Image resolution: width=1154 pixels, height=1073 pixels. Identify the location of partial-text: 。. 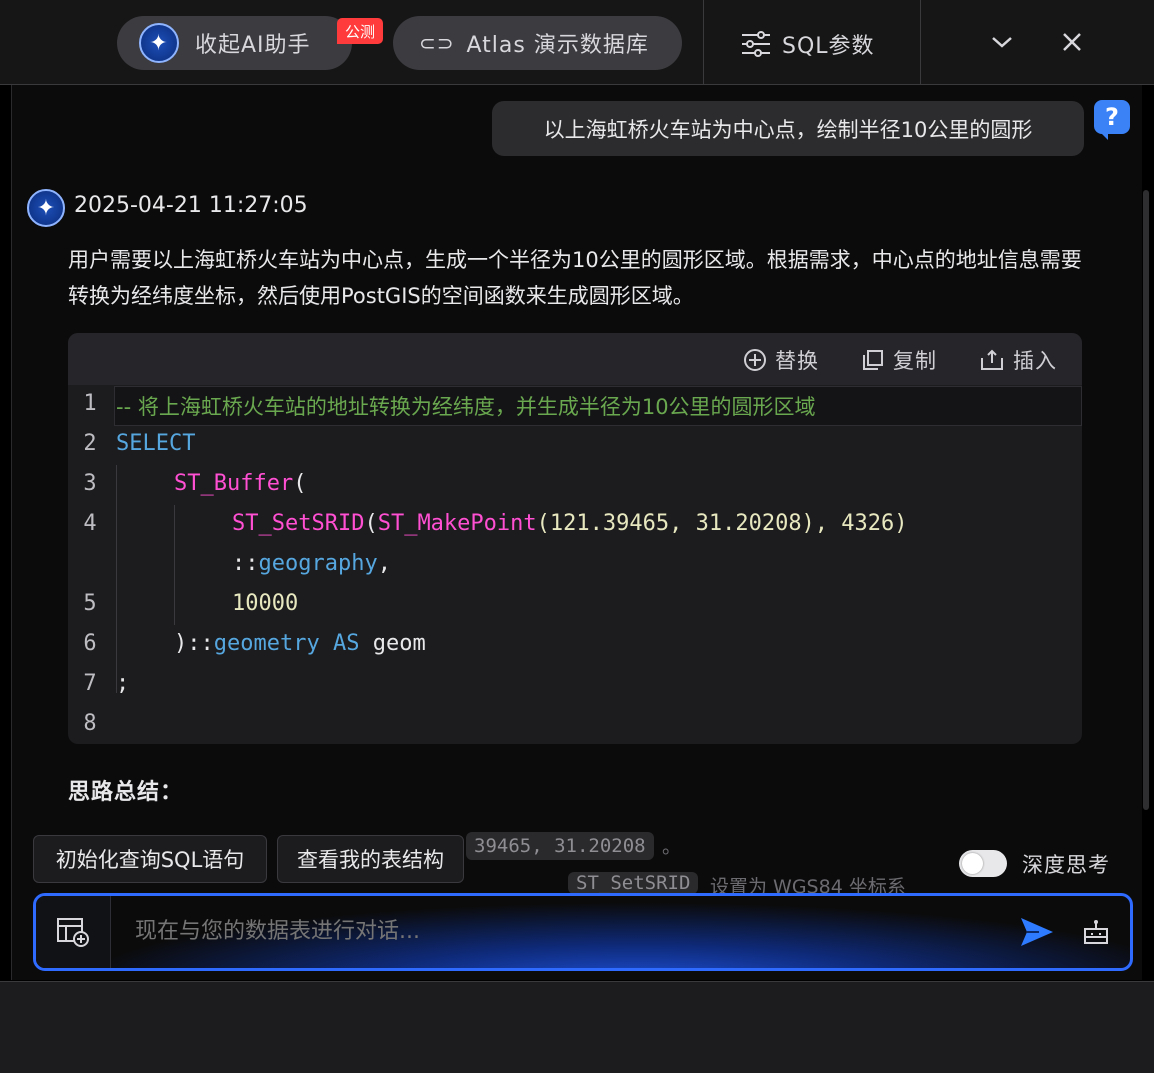
(672, 847).